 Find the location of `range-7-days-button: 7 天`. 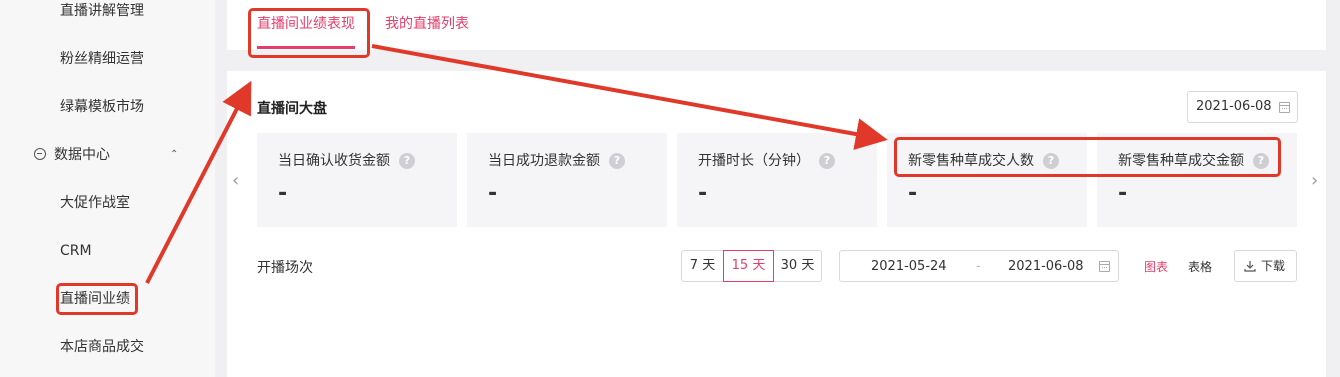

range-7-days-button: 7 天 is located at coordinates (702, 266).